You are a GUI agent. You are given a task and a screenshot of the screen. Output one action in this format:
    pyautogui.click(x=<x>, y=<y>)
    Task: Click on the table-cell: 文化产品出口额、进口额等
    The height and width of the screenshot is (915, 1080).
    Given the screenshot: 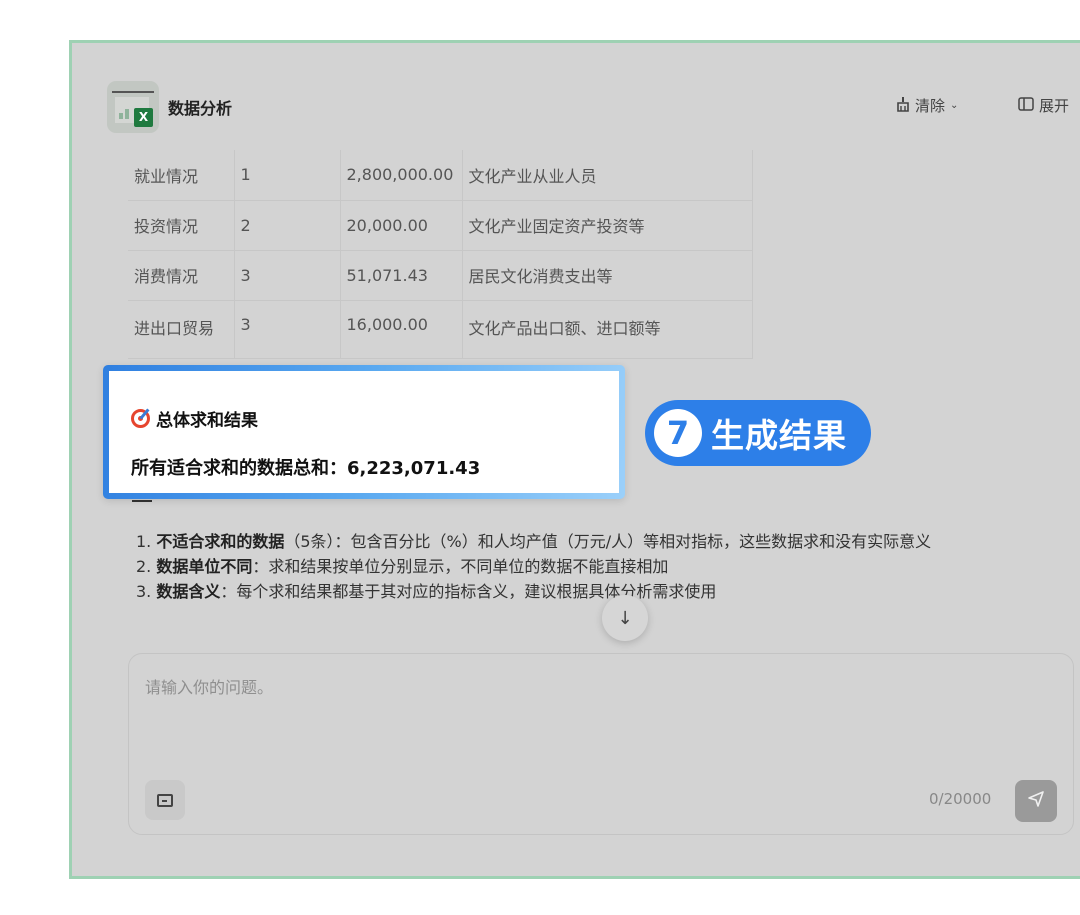 What is the action you would take?
    pyautogui.click(x=607, y=329)
    